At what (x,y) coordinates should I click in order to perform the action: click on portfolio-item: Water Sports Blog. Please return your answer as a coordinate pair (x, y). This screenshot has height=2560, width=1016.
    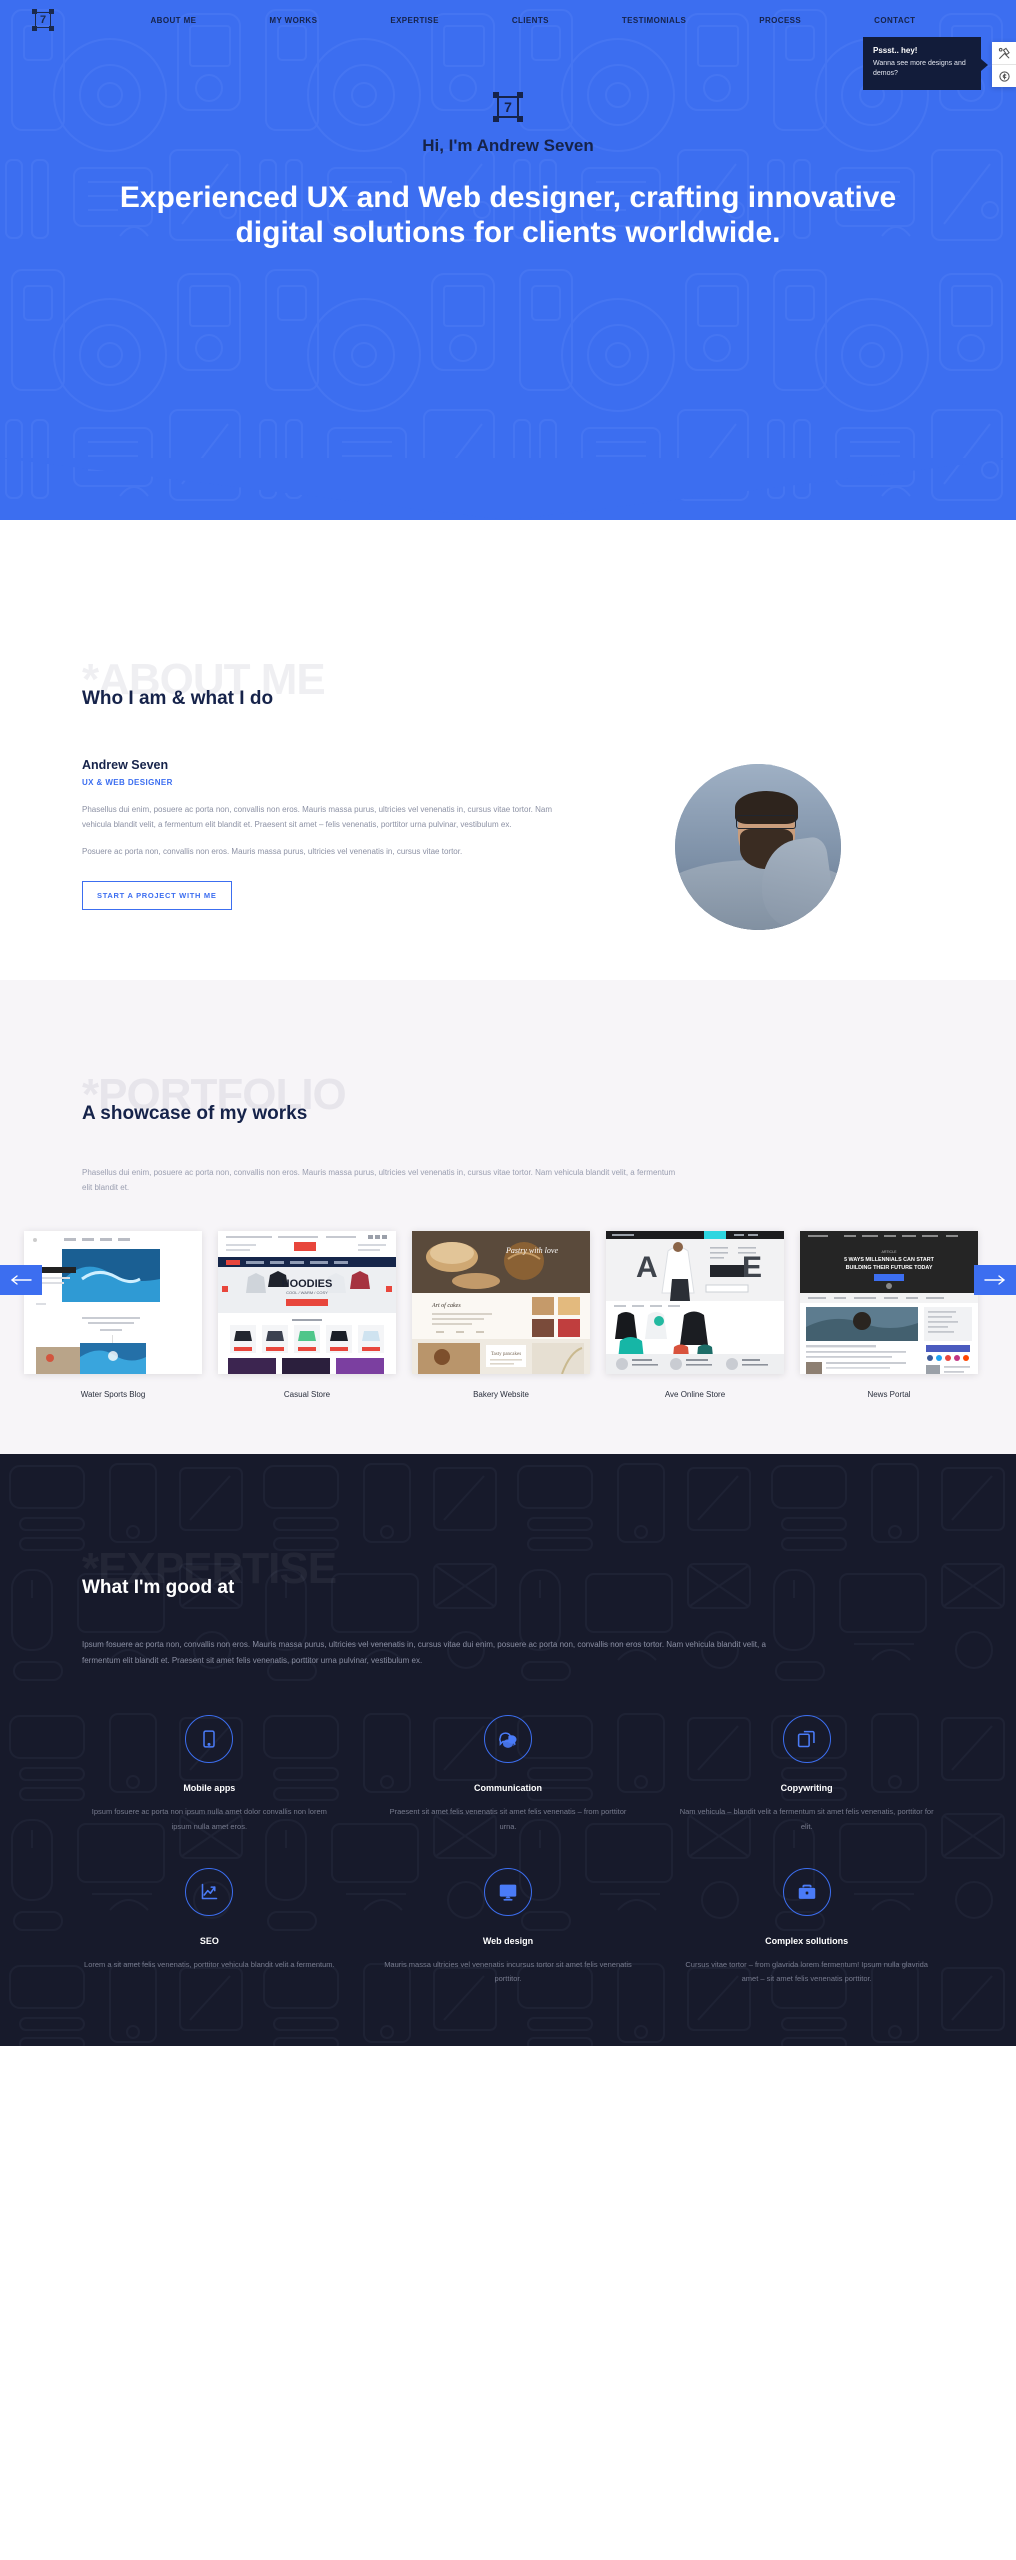
    Looking at the image, I should click on (113, 1315).